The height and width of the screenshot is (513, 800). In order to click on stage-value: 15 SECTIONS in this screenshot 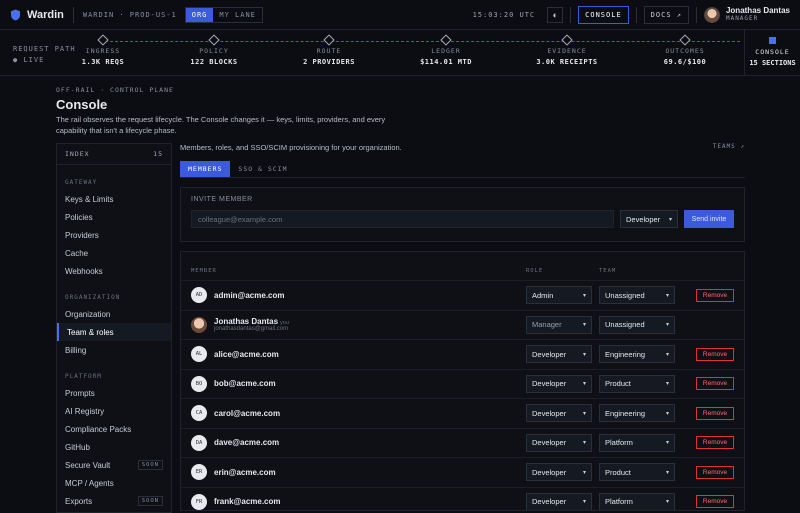, I will do `click(772, 63)`.